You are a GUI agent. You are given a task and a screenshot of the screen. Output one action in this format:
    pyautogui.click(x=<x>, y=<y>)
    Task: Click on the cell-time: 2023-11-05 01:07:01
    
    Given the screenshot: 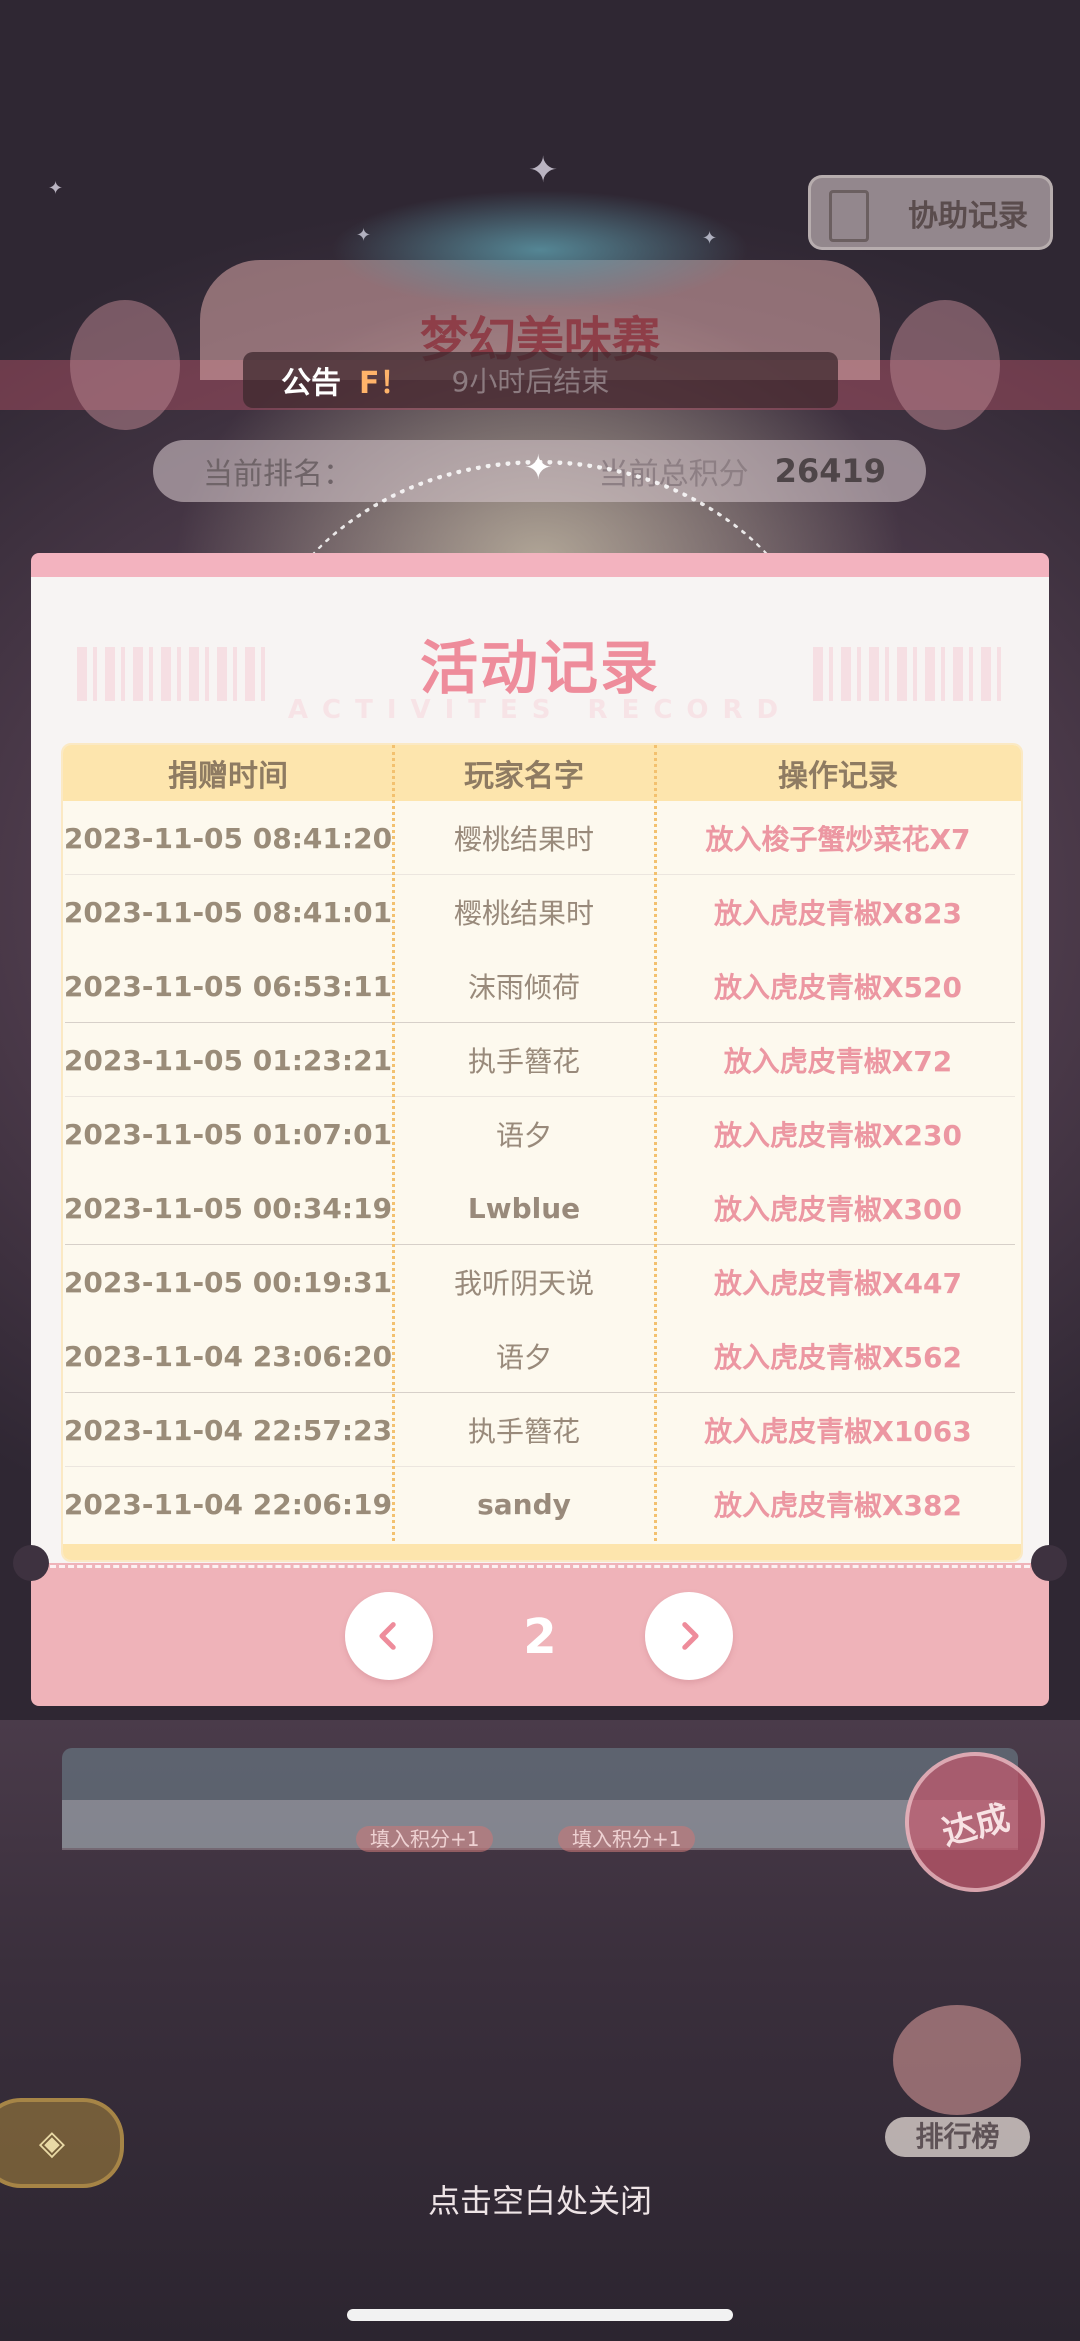 What is the action you would take?
    pyautogui.click(x=228, y=1134)
    